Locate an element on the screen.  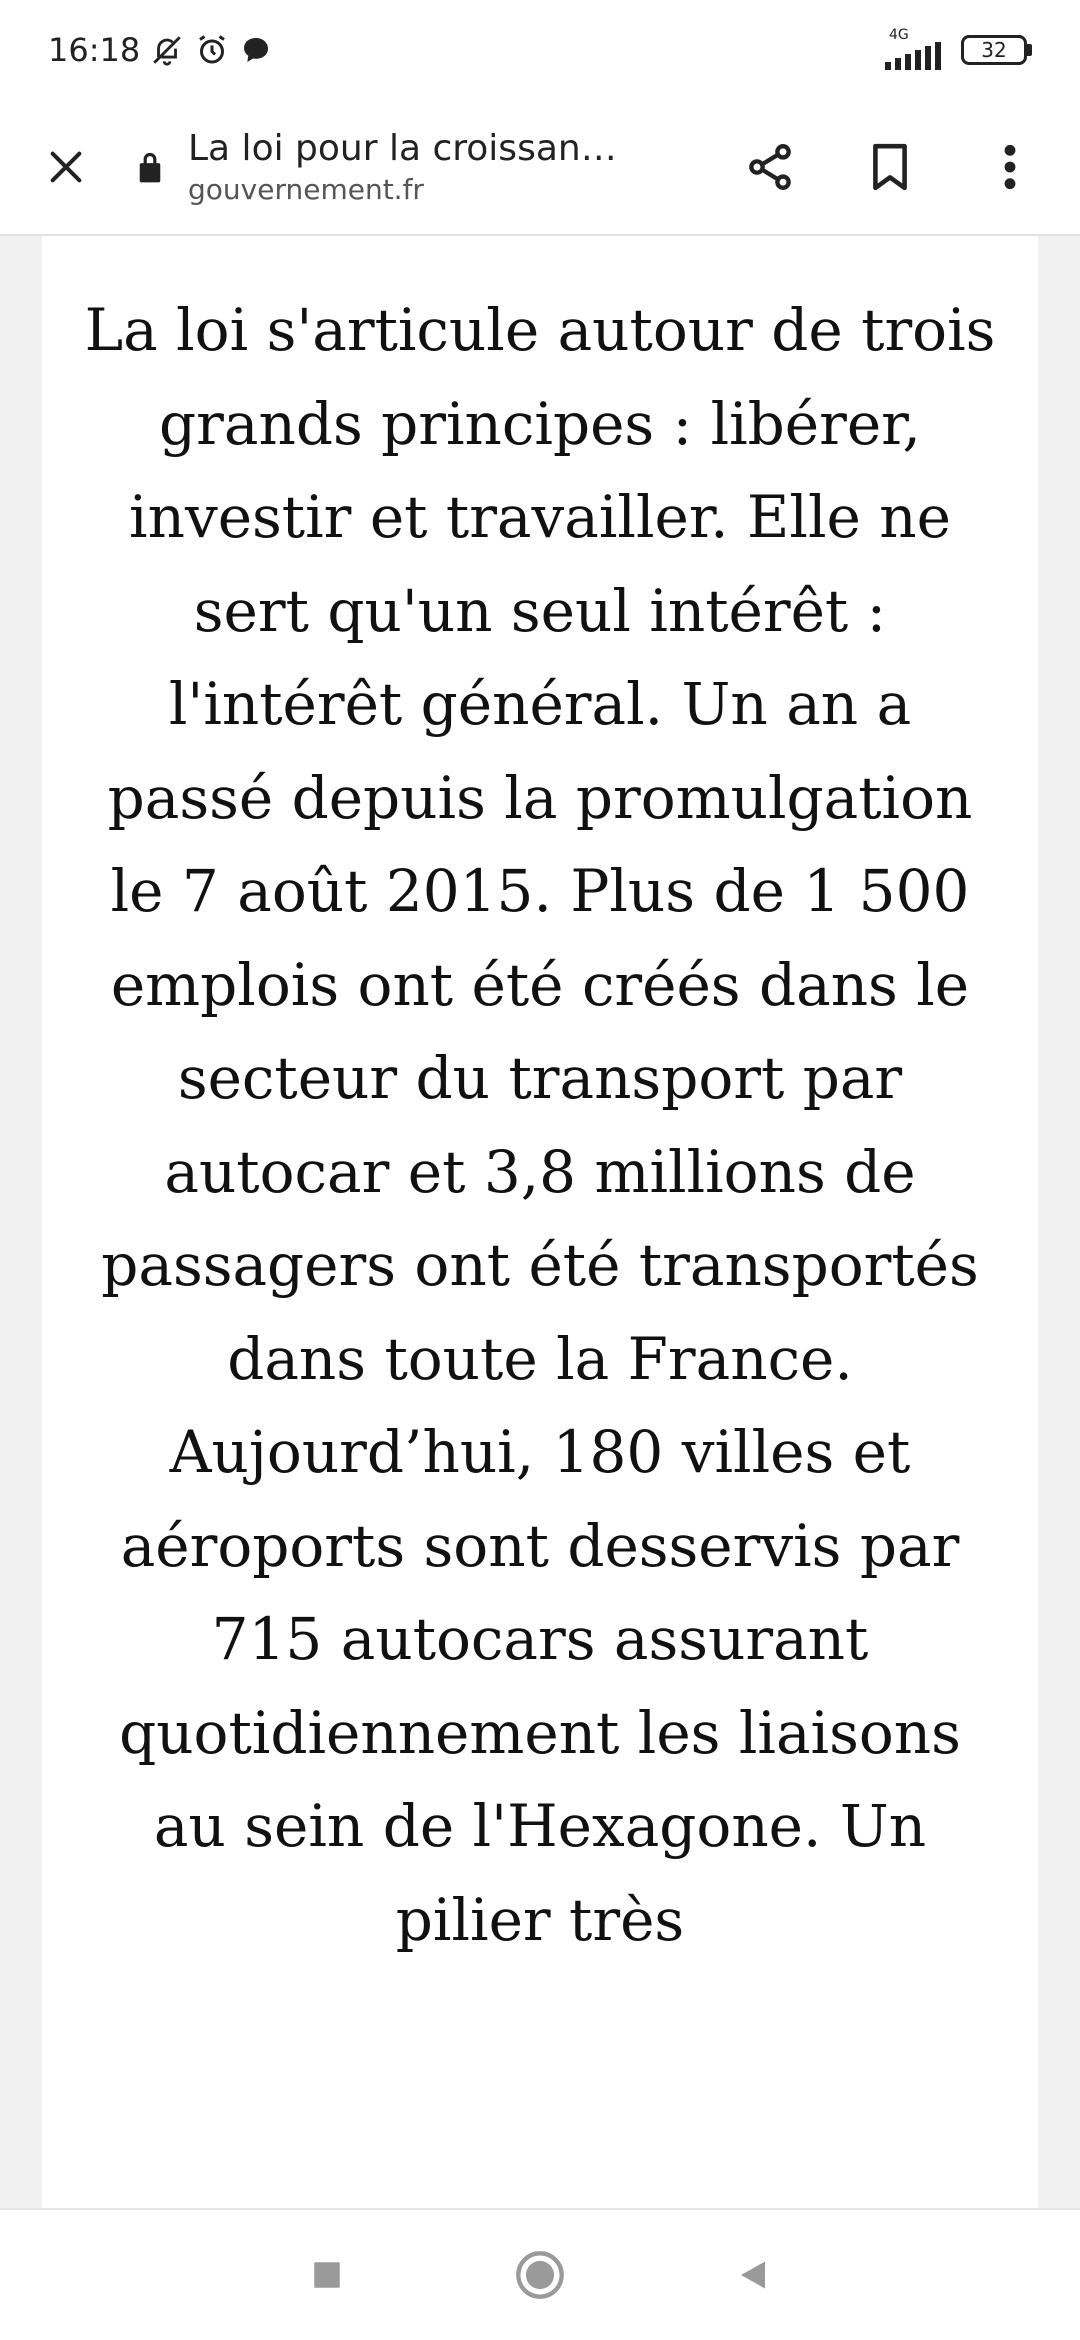
bookmark-button is located at coordinates (890, 167).